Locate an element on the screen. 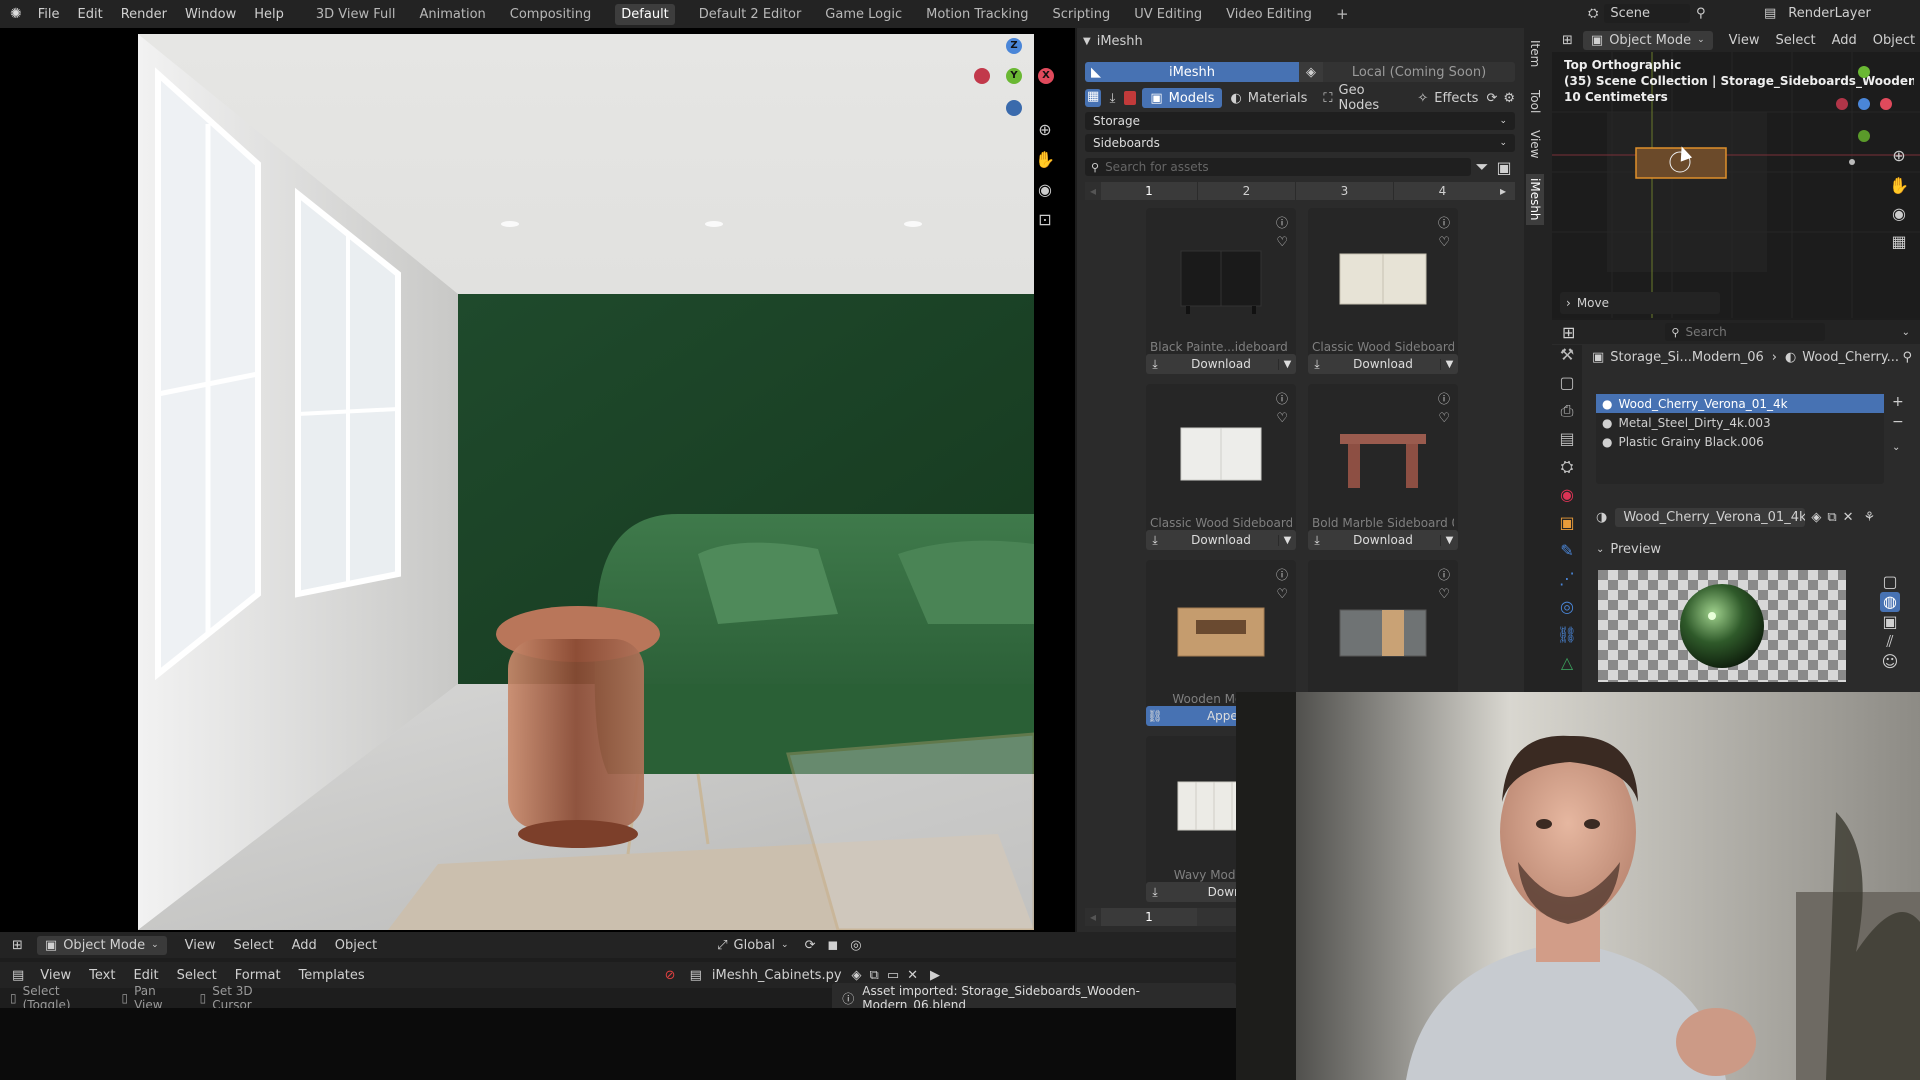 This screenshot has width=1920, height=1080. favorites-icon is located at coordinates (1130, 98).